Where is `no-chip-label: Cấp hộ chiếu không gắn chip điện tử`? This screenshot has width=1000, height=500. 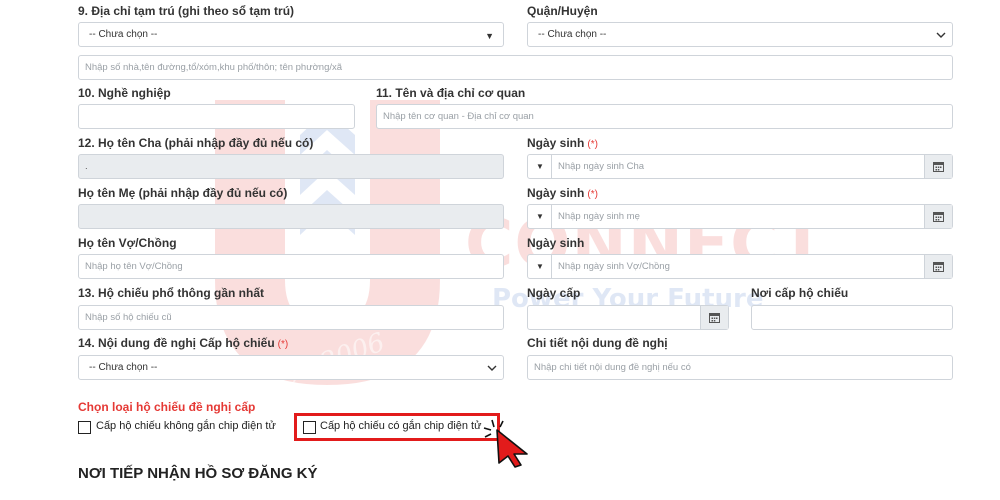
no-chip-label: Cấp hộ chiếu không gắn chip điện tử is located at coordinates (186, 426).